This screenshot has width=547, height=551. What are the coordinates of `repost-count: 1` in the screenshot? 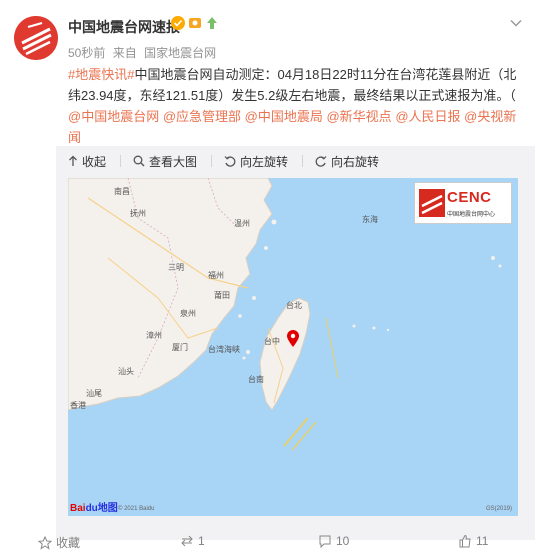 It's located at (201, 541).